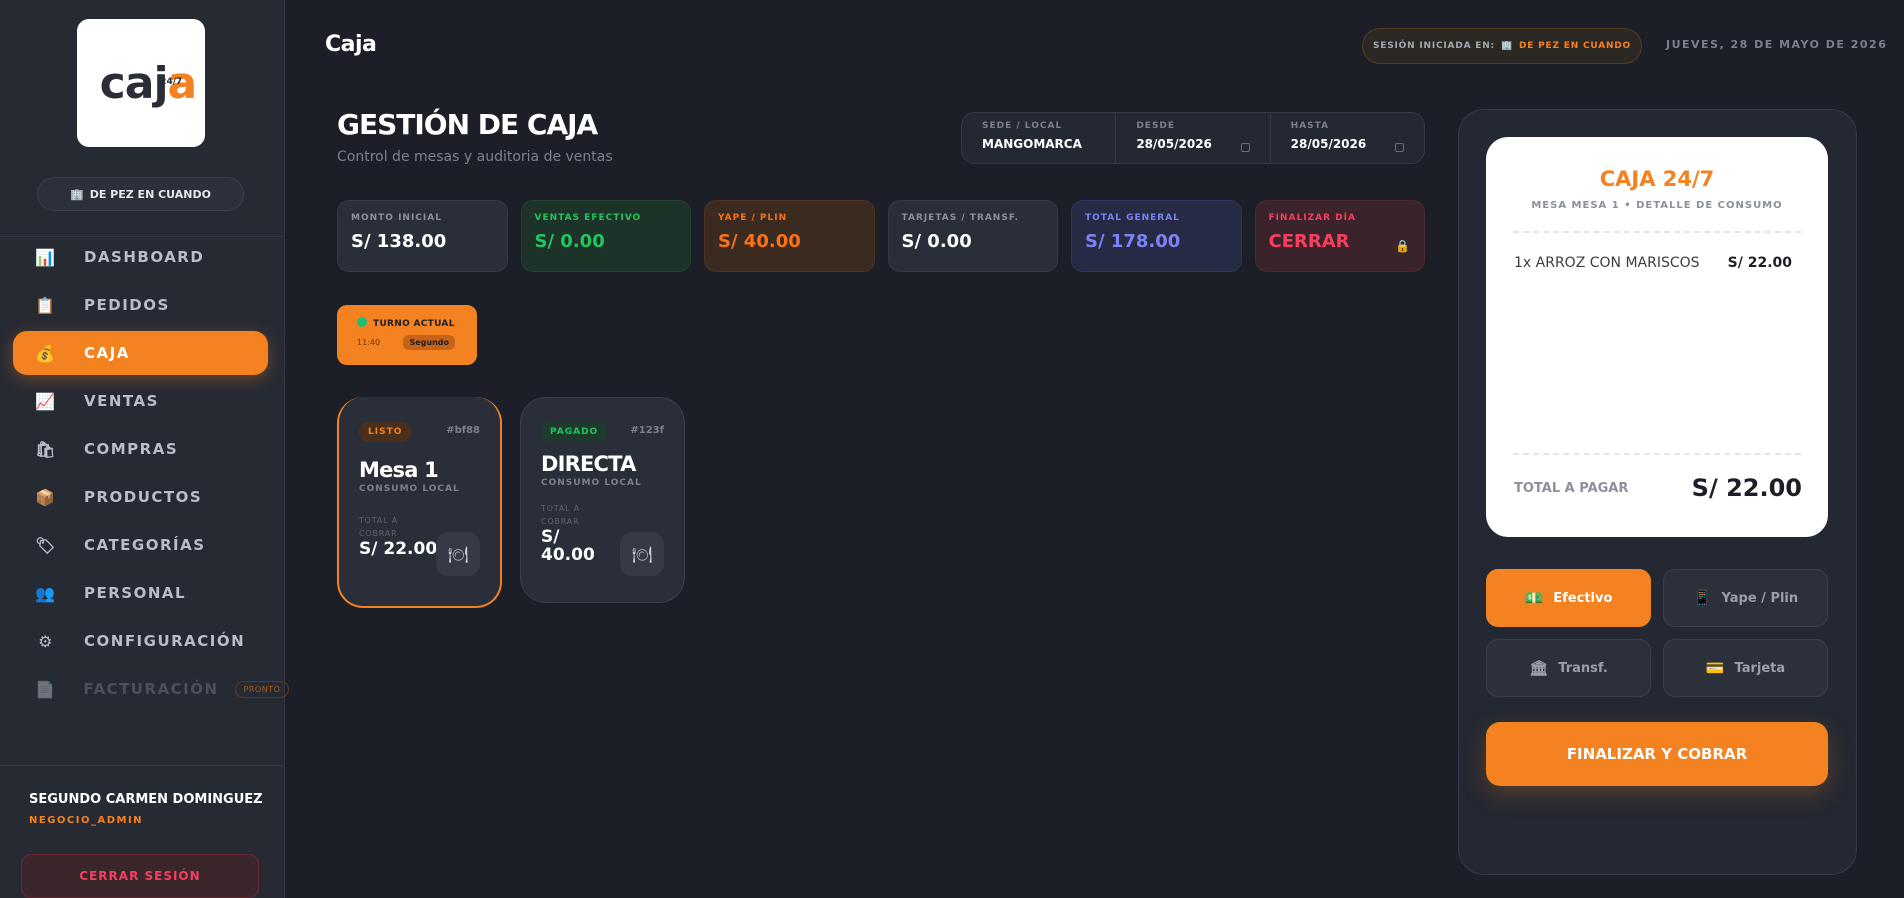 The height and width of the screenshot is (898, 1904). What do you see at coordinates (414, 324) in the screenshot?
I see `shift-title-text: TURNO ACTUAL` at bounding box center [414, 324].